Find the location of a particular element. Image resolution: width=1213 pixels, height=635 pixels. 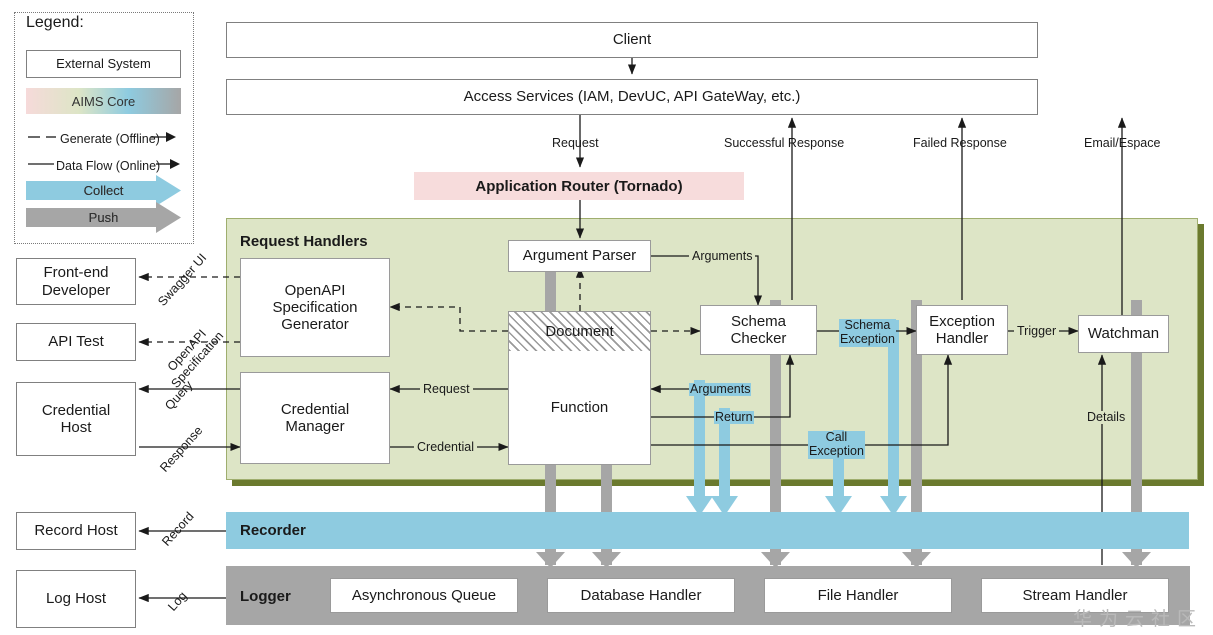

watermark: 华为云社区 is located at coordinates (1137, 619).